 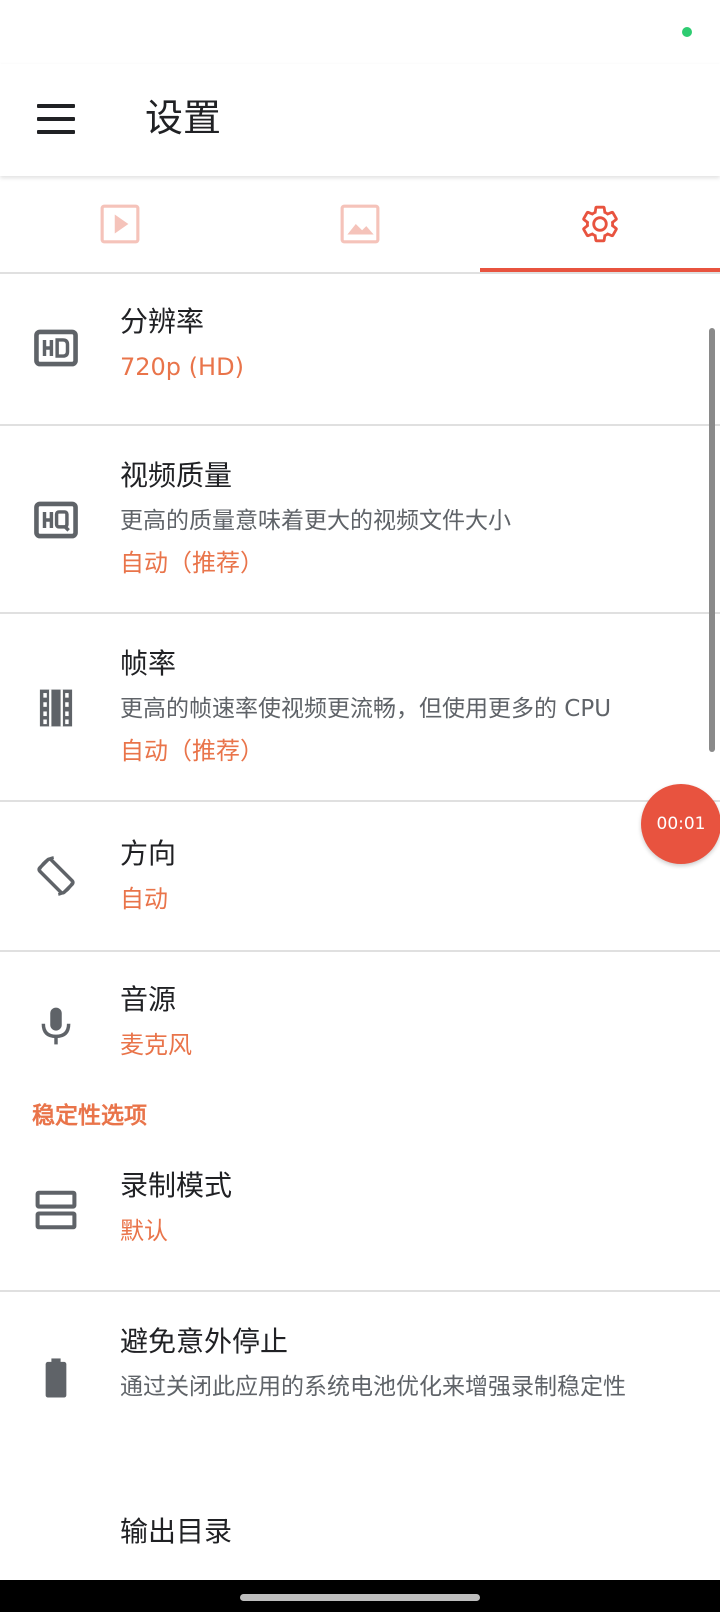 What do you see at coordinates (360, 350) in the screenshot?
I see `setting-resolution: 分辨率 720p (HD)` at bounding box center [360, 350].